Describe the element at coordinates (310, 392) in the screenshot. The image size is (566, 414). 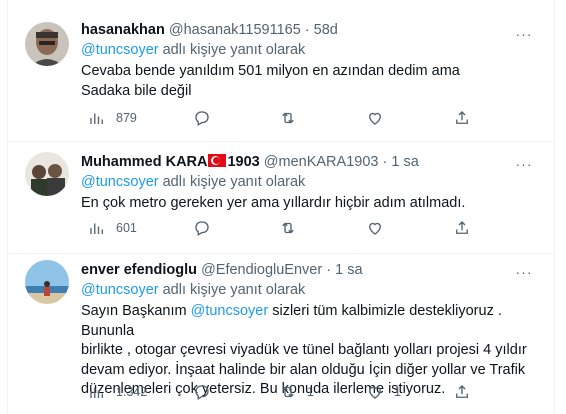
I see `retweets-count: 1` at that location.